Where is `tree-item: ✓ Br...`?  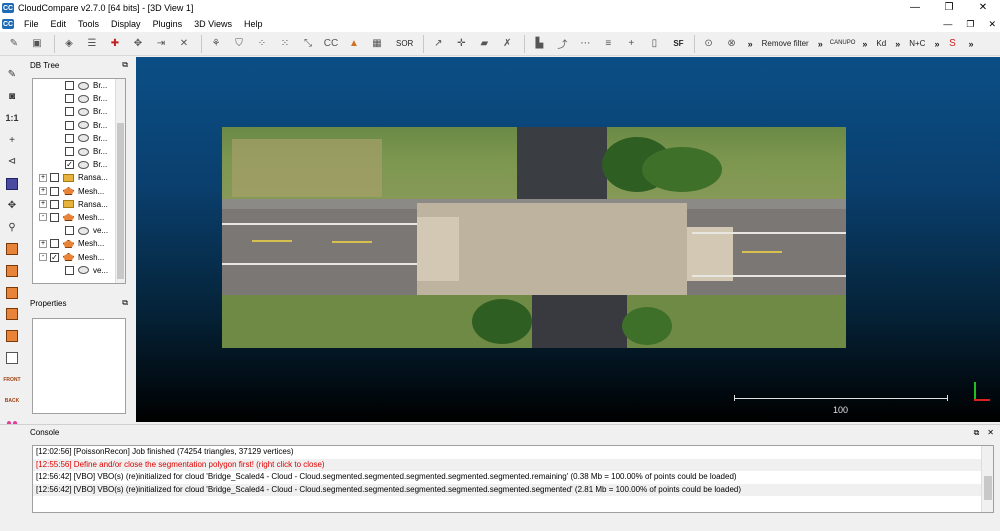 tree-item: ✓ Br... is located at coordinates (79, 164).